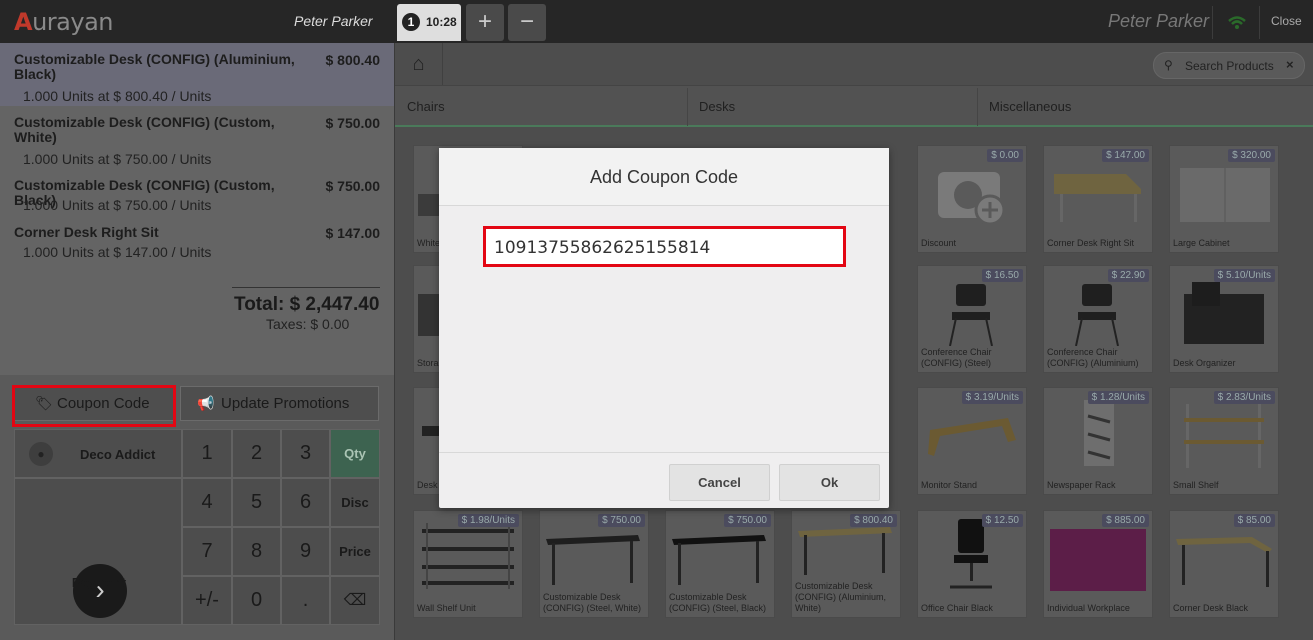 The image size is (1313, 640). I want to click on ok-button: Ok, so click(829, 482).